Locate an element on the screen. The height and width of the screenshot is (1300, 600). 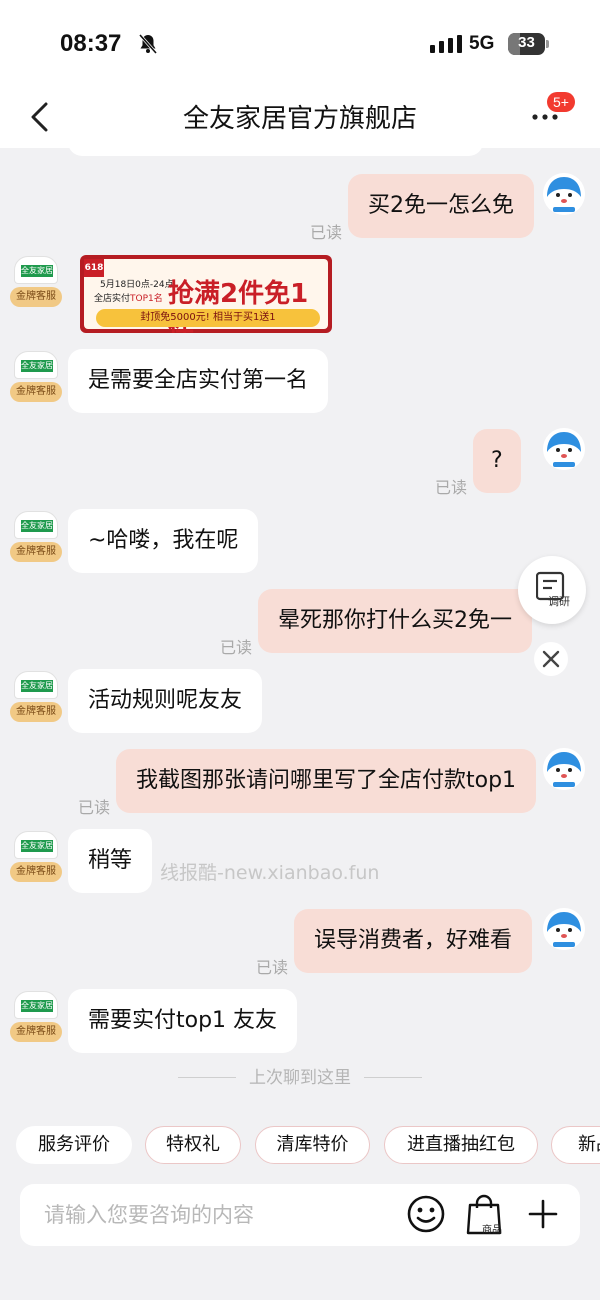
quick-reply-chips: 服务评价 特权礼 清库特价 进直播抽红包 新品 is located at coordinates (300, 1146).